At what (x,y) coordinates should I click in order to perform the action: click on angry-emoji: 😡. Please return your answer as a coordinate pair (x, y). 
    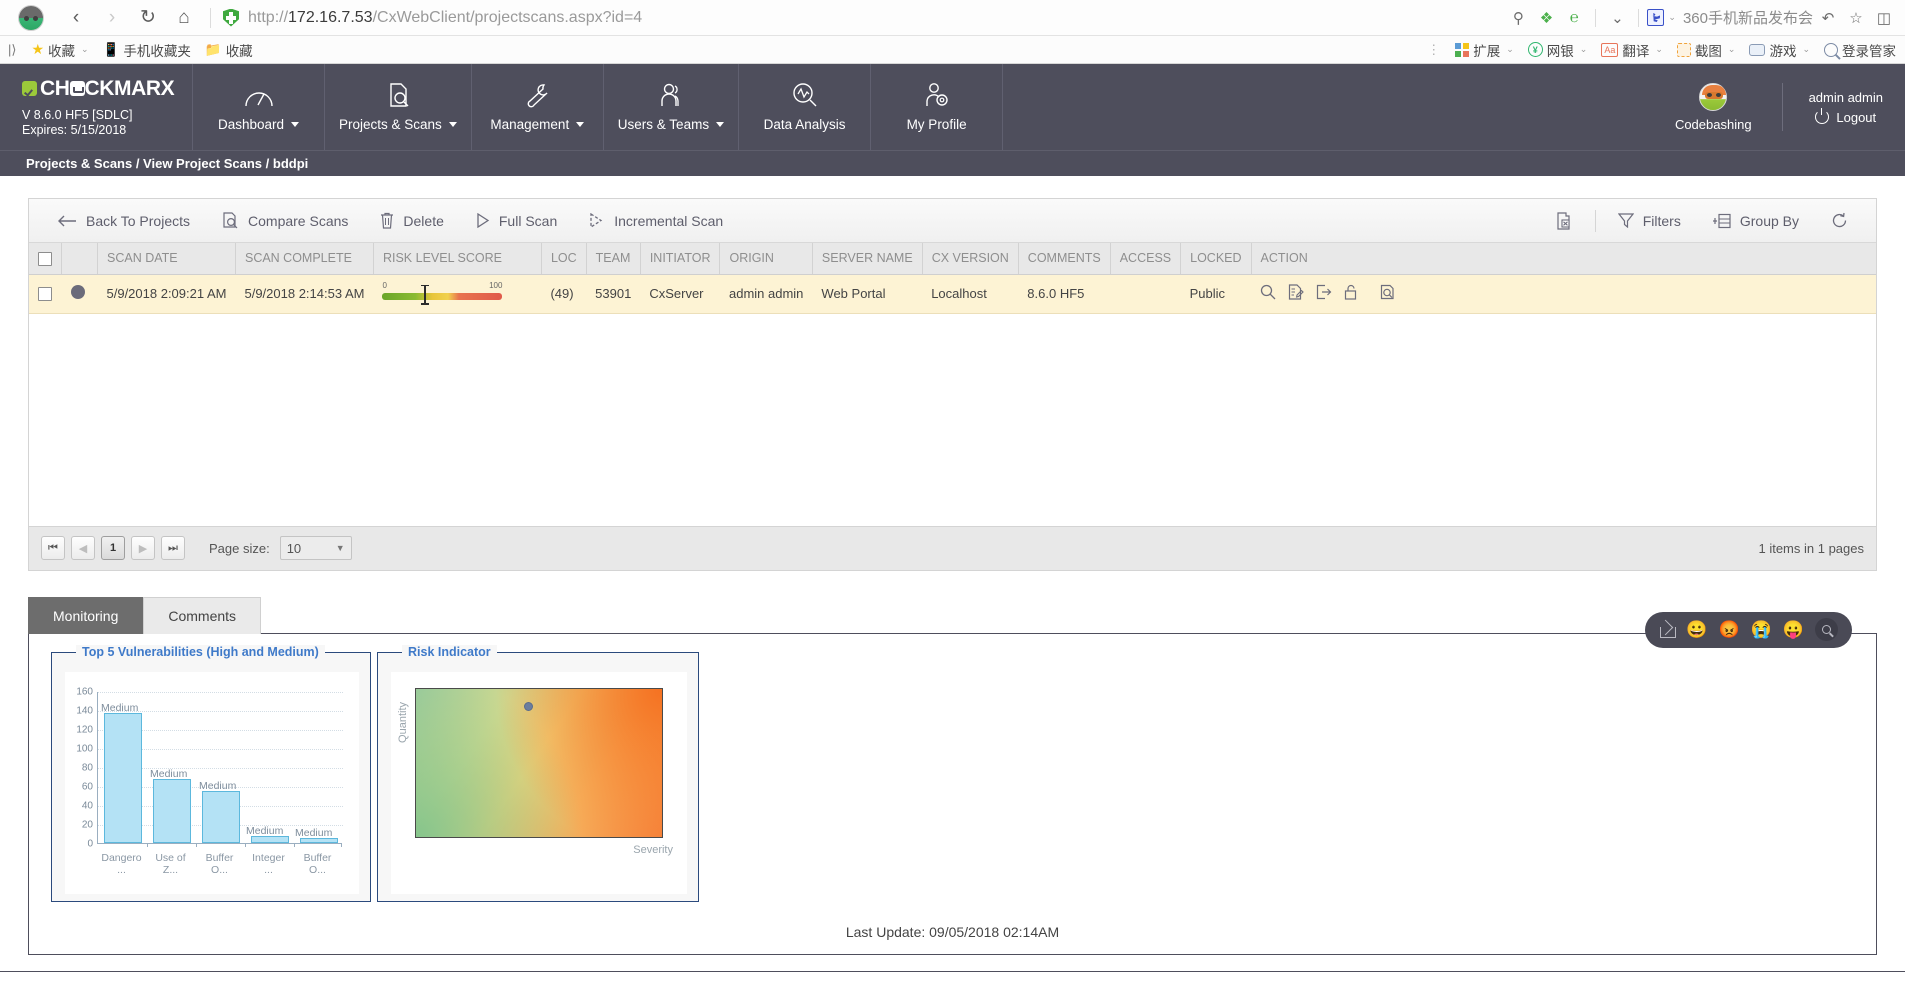
    Looking at the image, I should click on (1728, 629).